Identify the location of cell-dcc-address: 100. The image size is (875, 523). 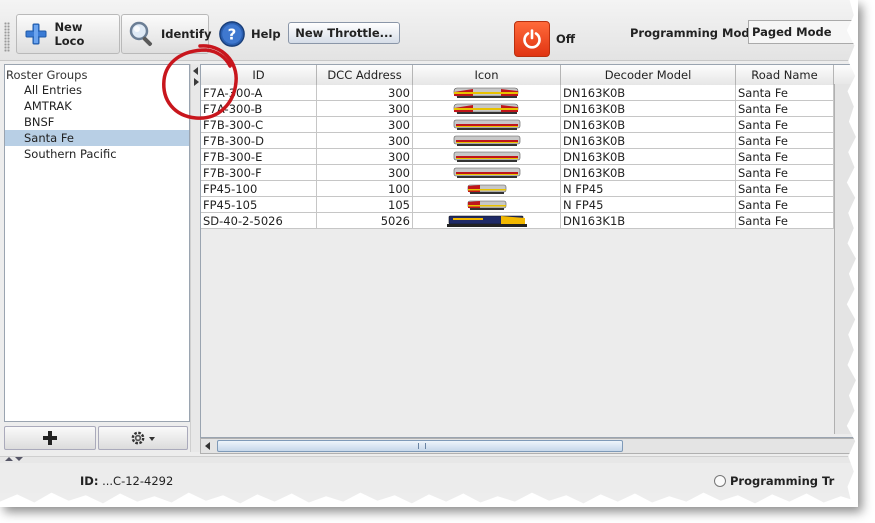
(365, 189).